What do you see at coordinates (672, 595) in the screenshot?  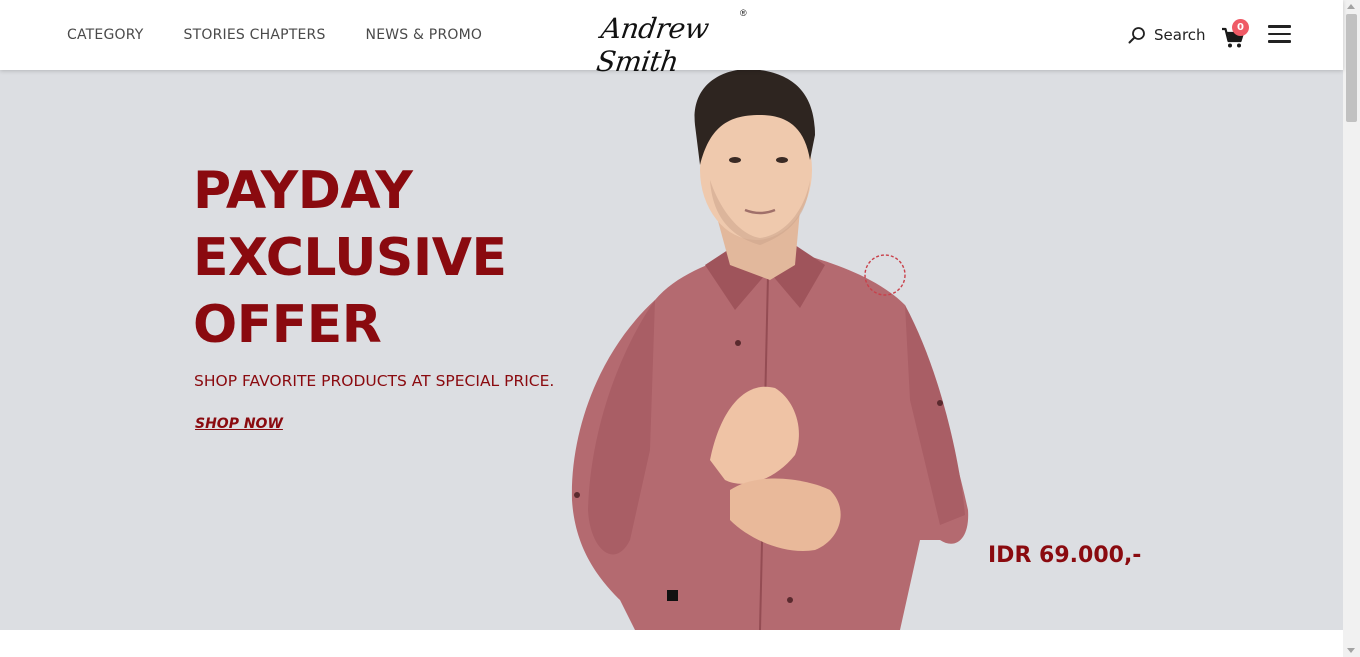 I see `slide-indicator` at bounding box center [672, 595].